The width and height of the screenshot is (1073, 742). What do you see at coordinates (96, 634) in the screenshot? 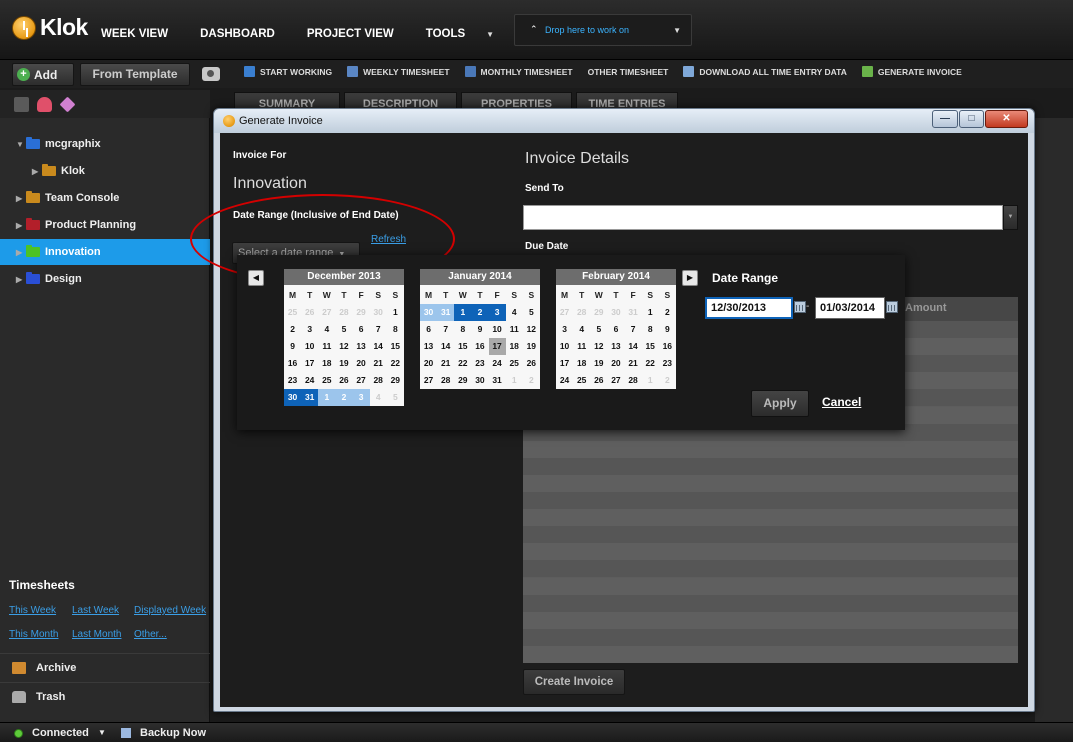
I see `timesheet-link-last-month: Last Month` at bounding box center [96, 634].